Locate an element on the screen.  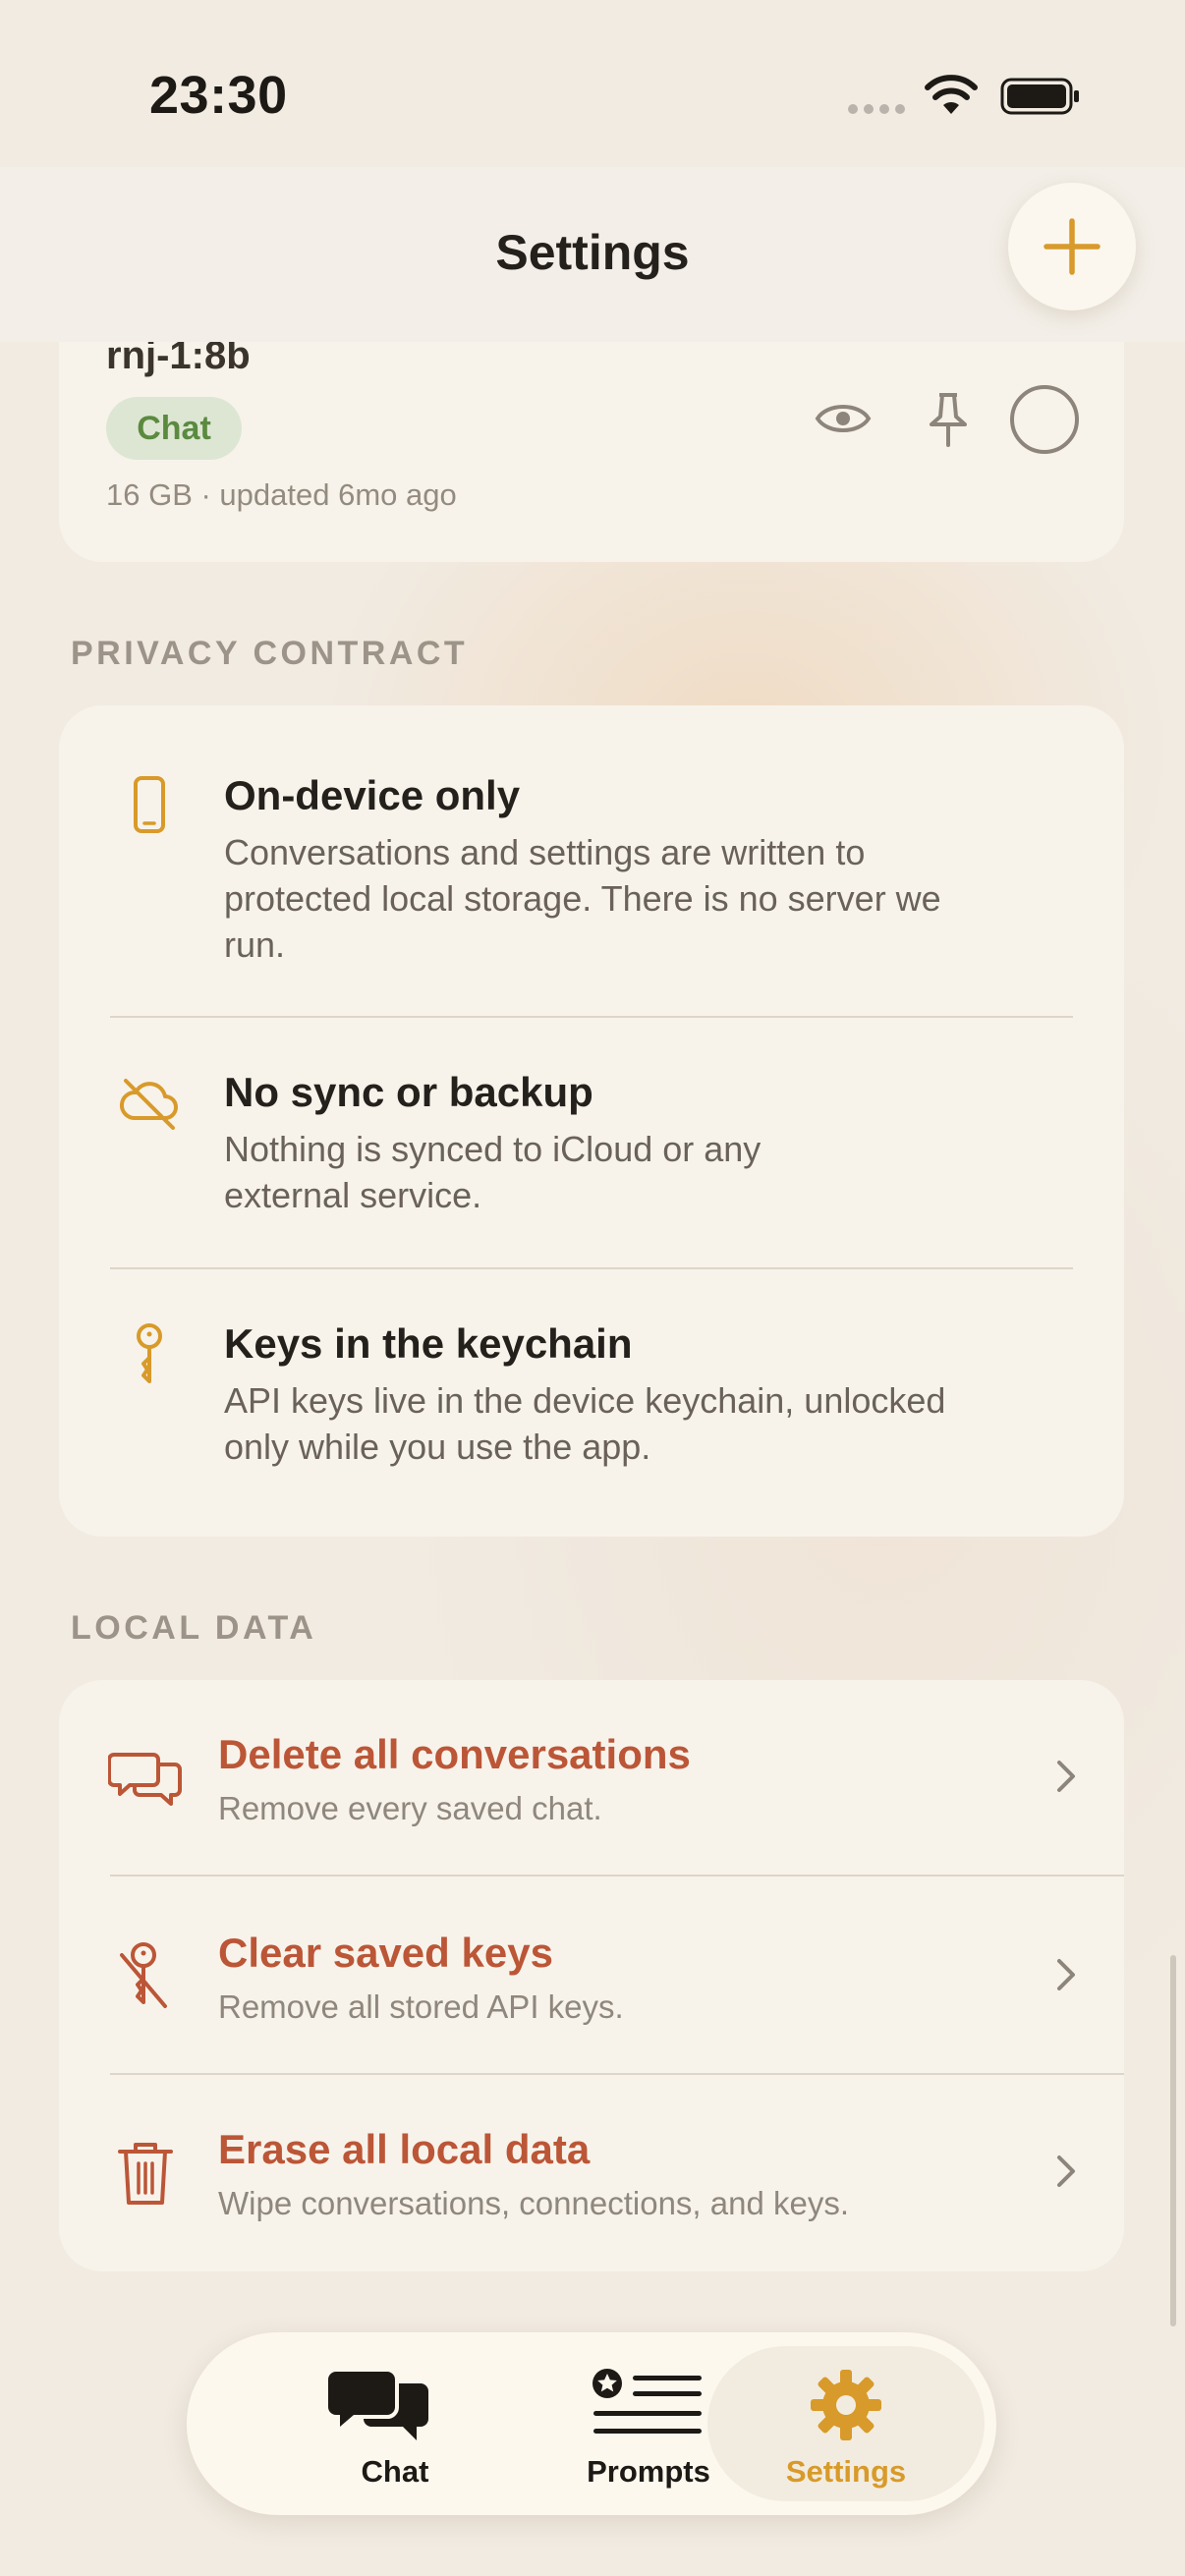
add-button is located at coordinates (1072, 246).